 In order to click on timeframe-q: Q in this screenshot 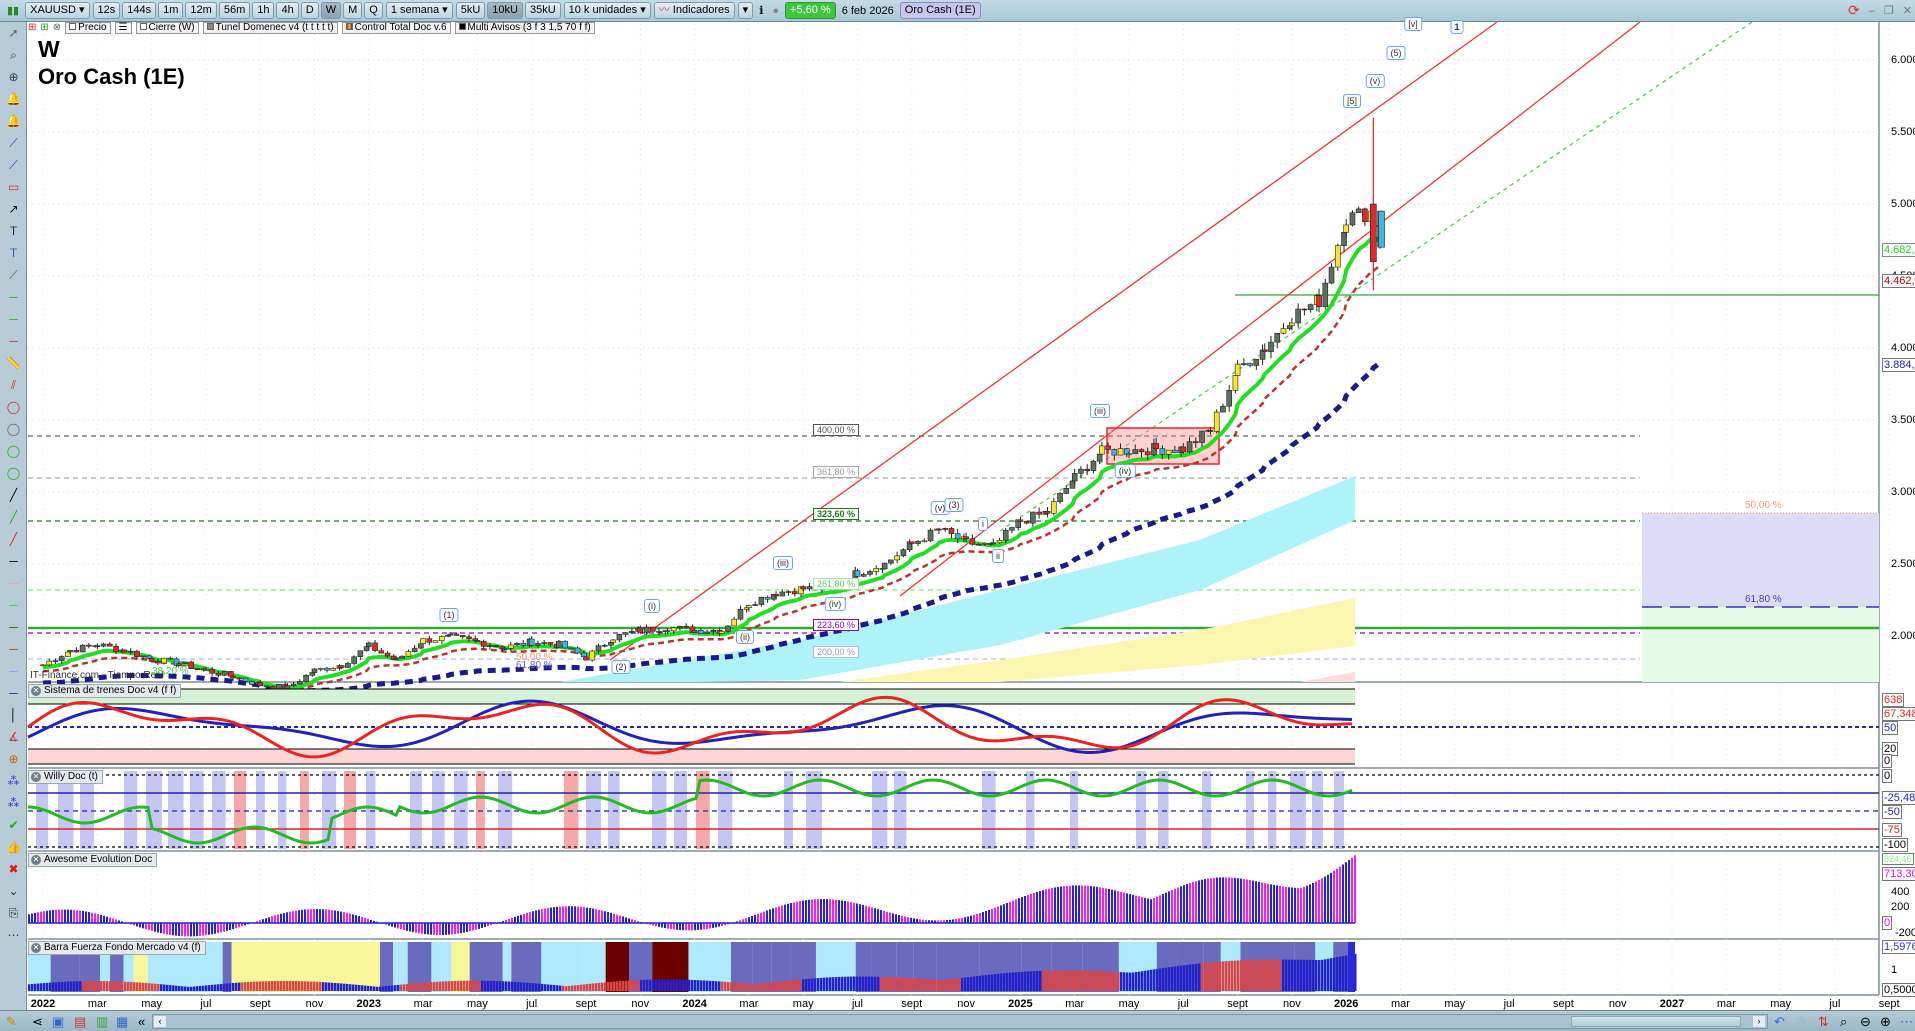, I will do `click(373, 10)`.